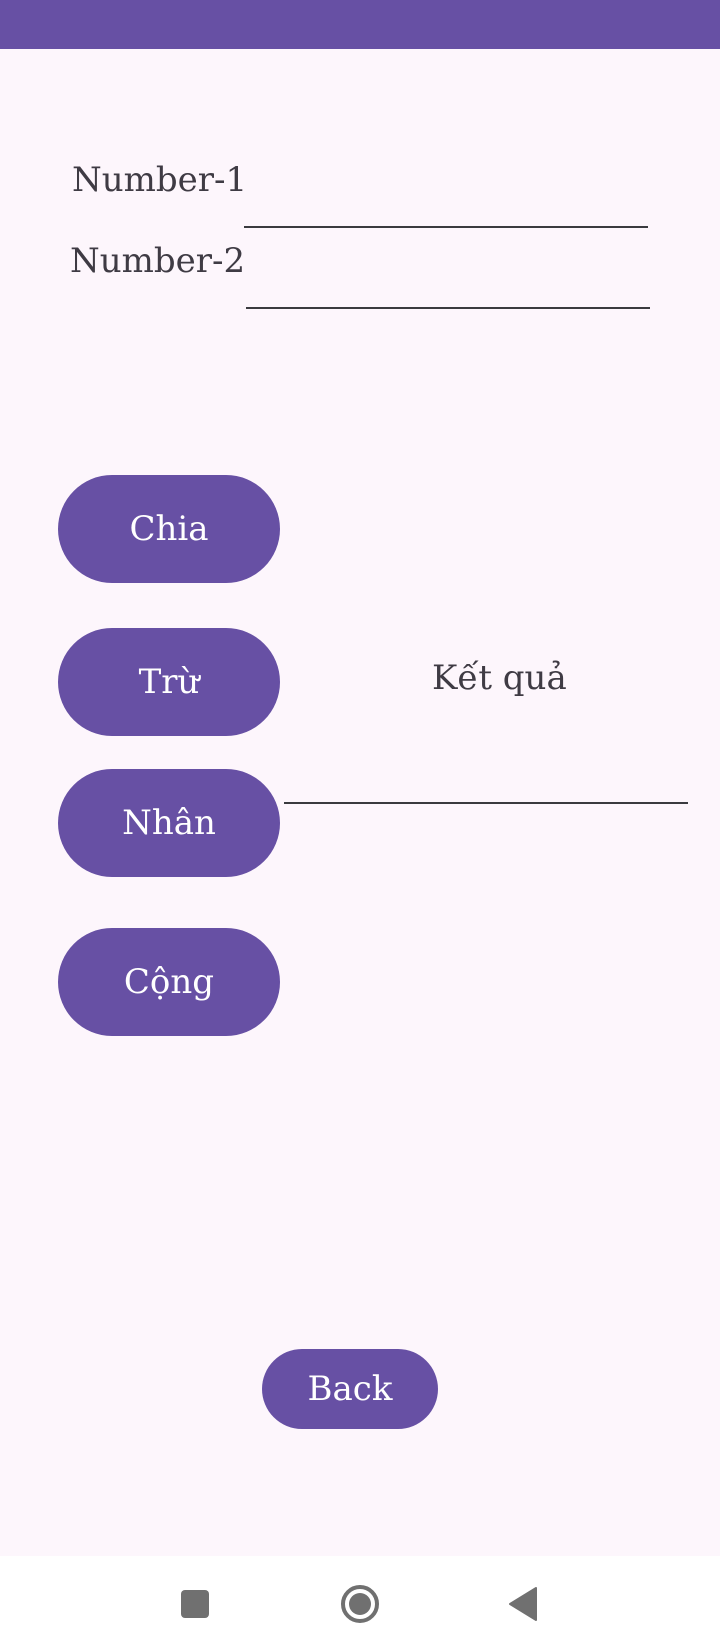  I want to click on home-button, so click(360, 1604).